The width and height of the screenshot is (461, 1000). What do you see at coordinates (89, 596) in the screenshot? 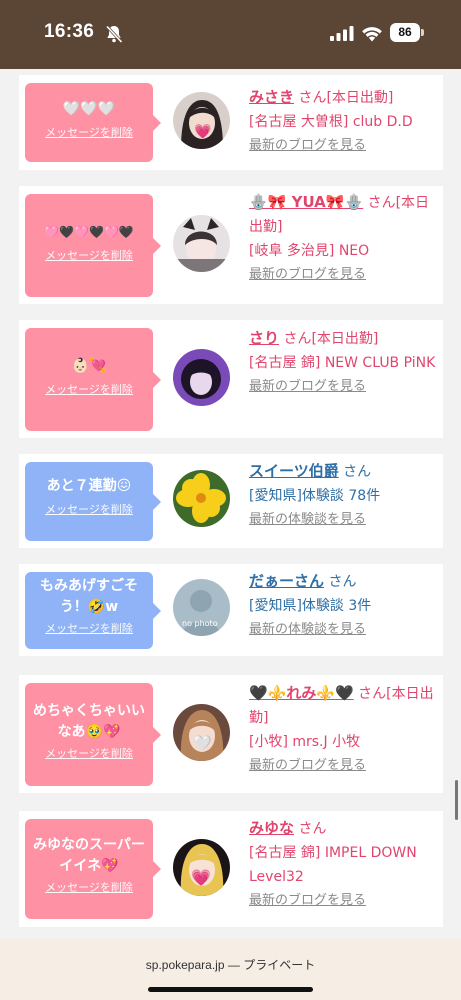
I see `message-text: もみあげすごそう！🤣w` at bounding box center [89, 596].